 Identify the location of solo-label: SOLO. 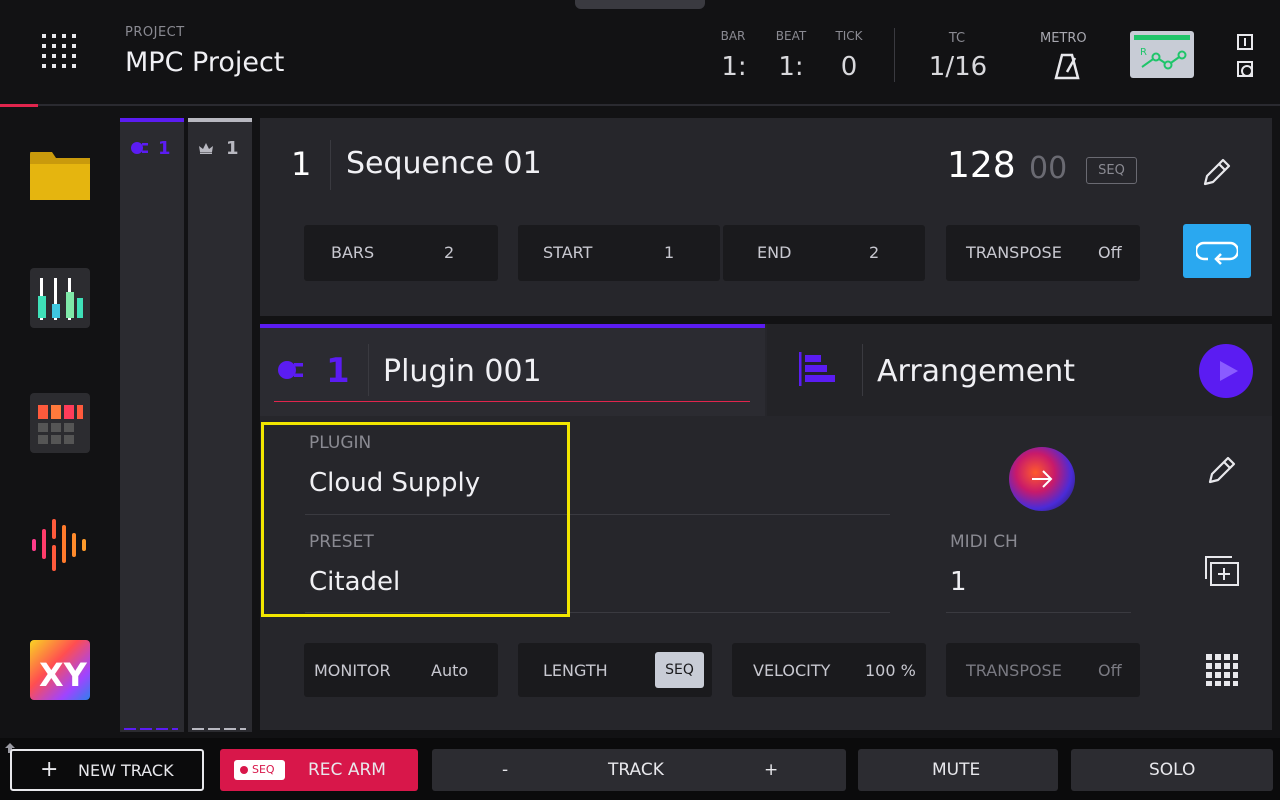
(1172, 770).